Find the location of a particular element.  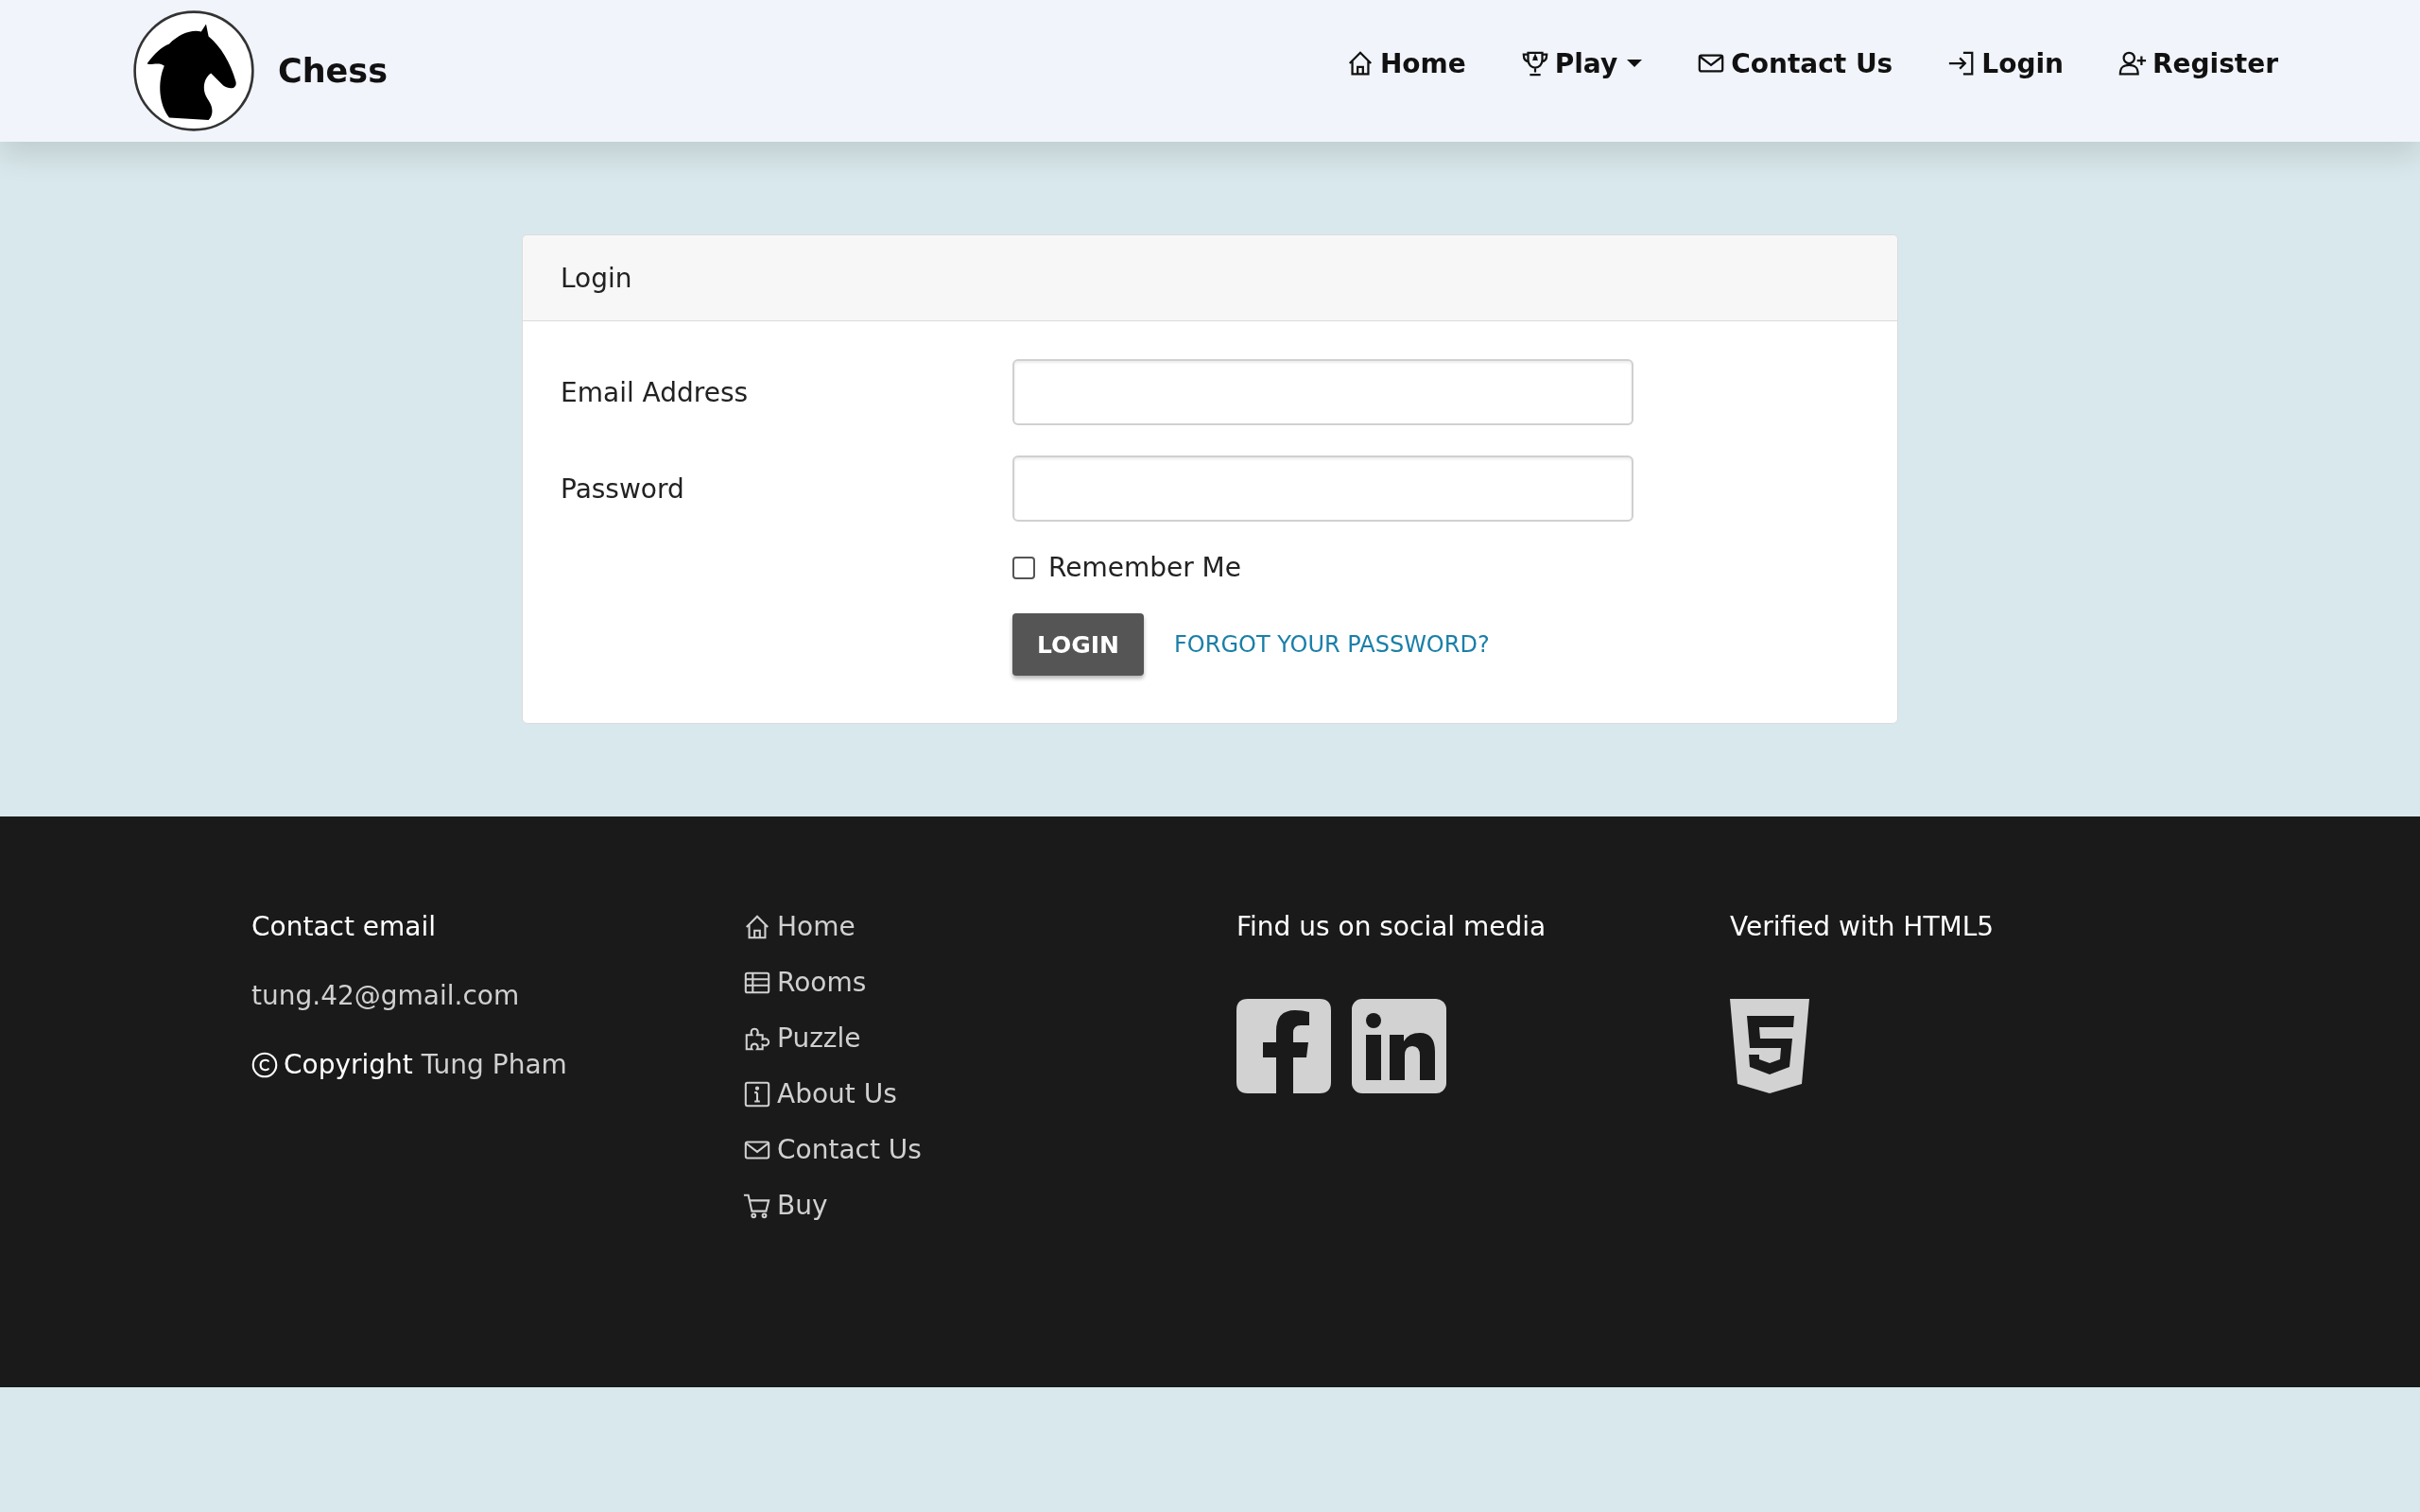

footer-link: Contact Us is located at coordinates (832, 1149).